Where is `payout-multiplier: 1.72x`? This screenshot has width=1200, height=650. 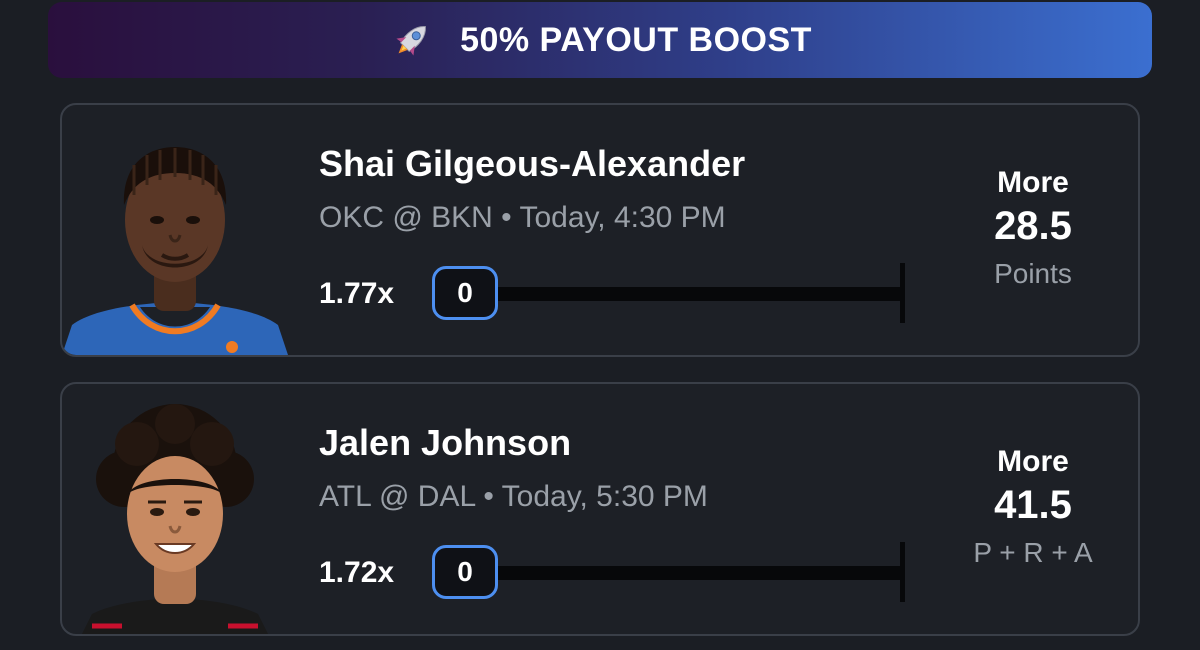
payout-multiplier: 1.72x is located at coordinates (357, 572).